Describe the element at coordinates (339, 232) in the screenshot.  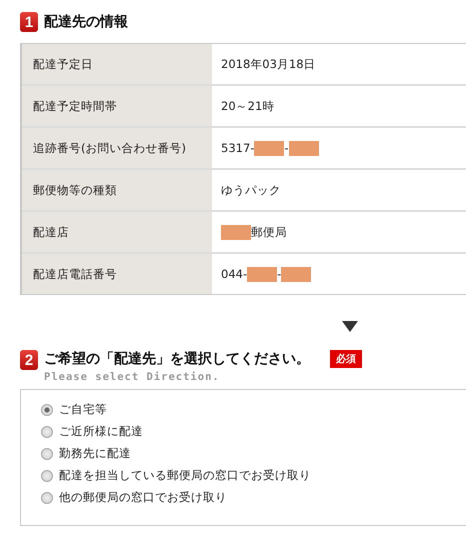
I see `table-value-cell: 郵便局` at that location.